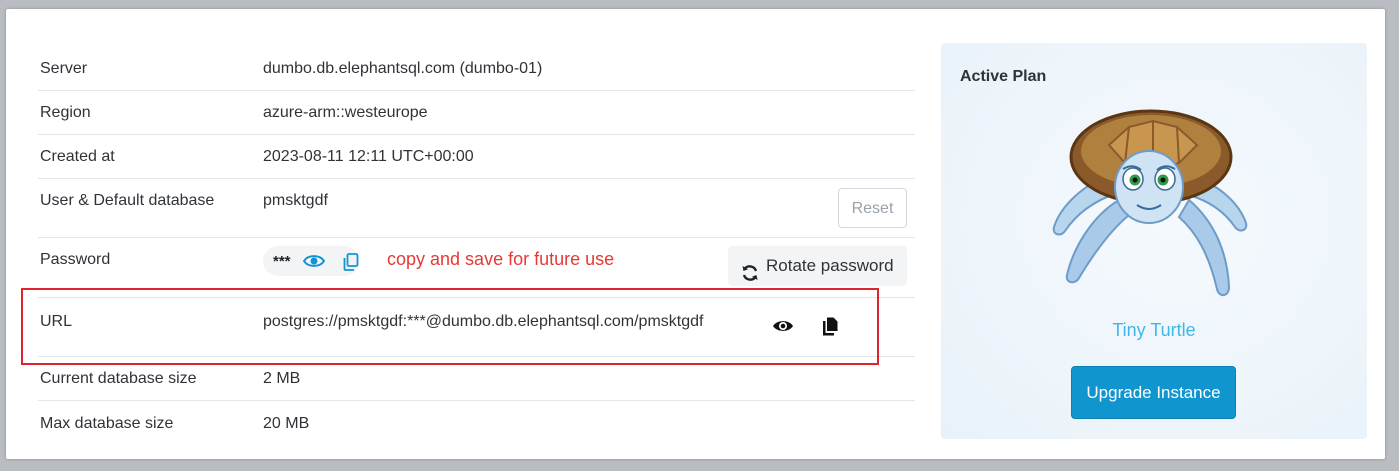  Describe the element at coordinates (476, 422) in the screenshot. I see `max-size-row: Max database size 20 MB` at that location.